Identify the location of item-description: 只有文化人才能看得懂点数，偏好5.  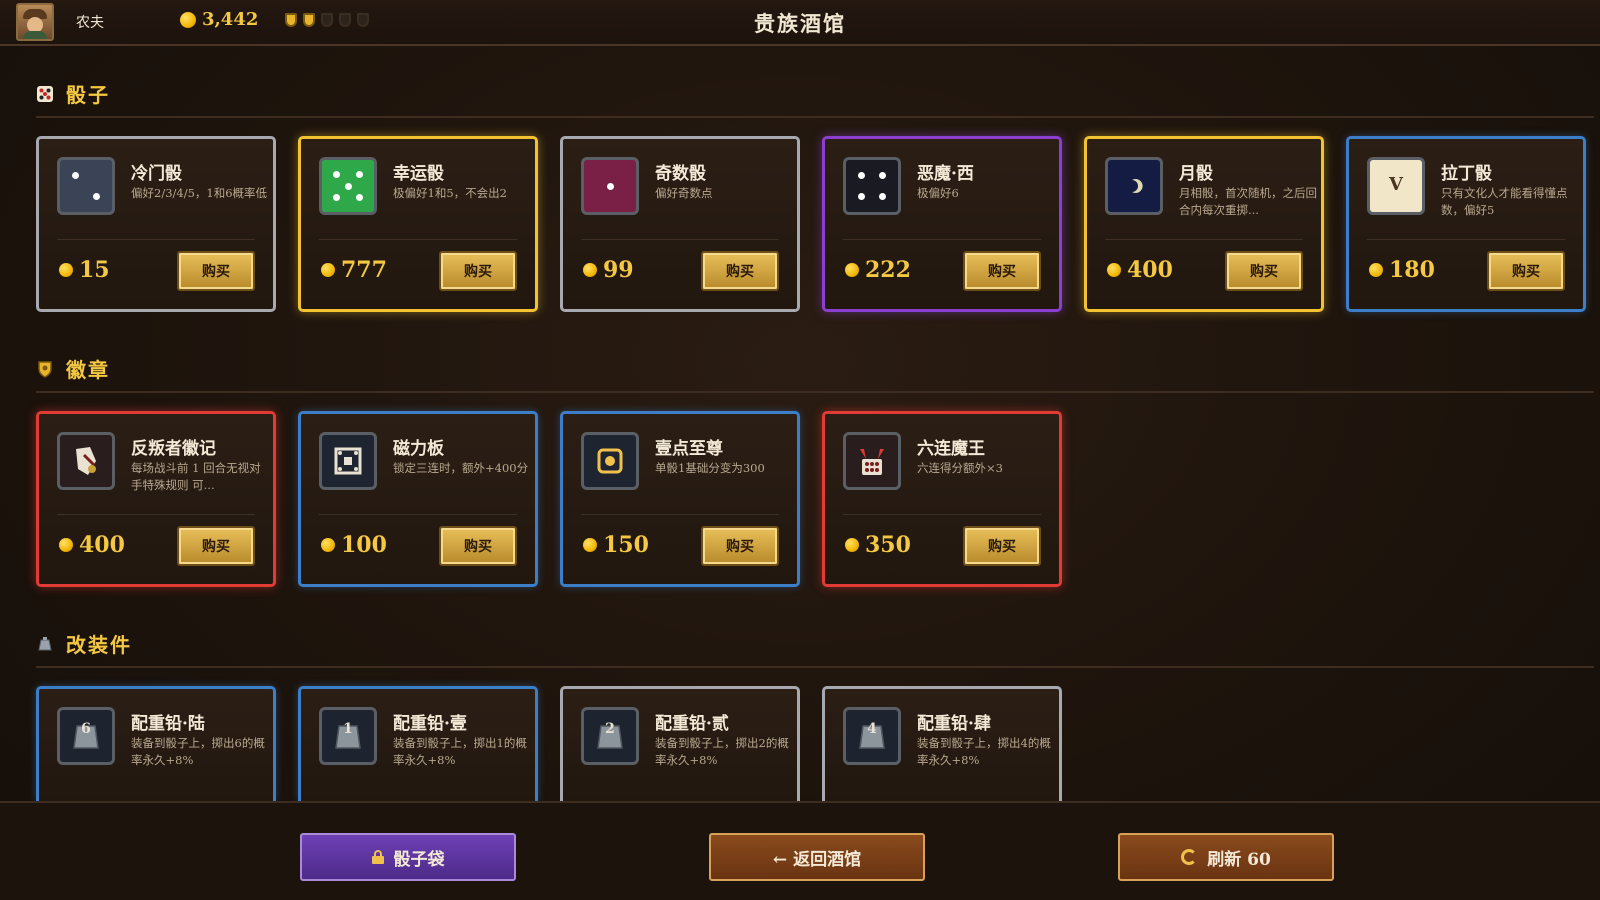
(1504, 201).